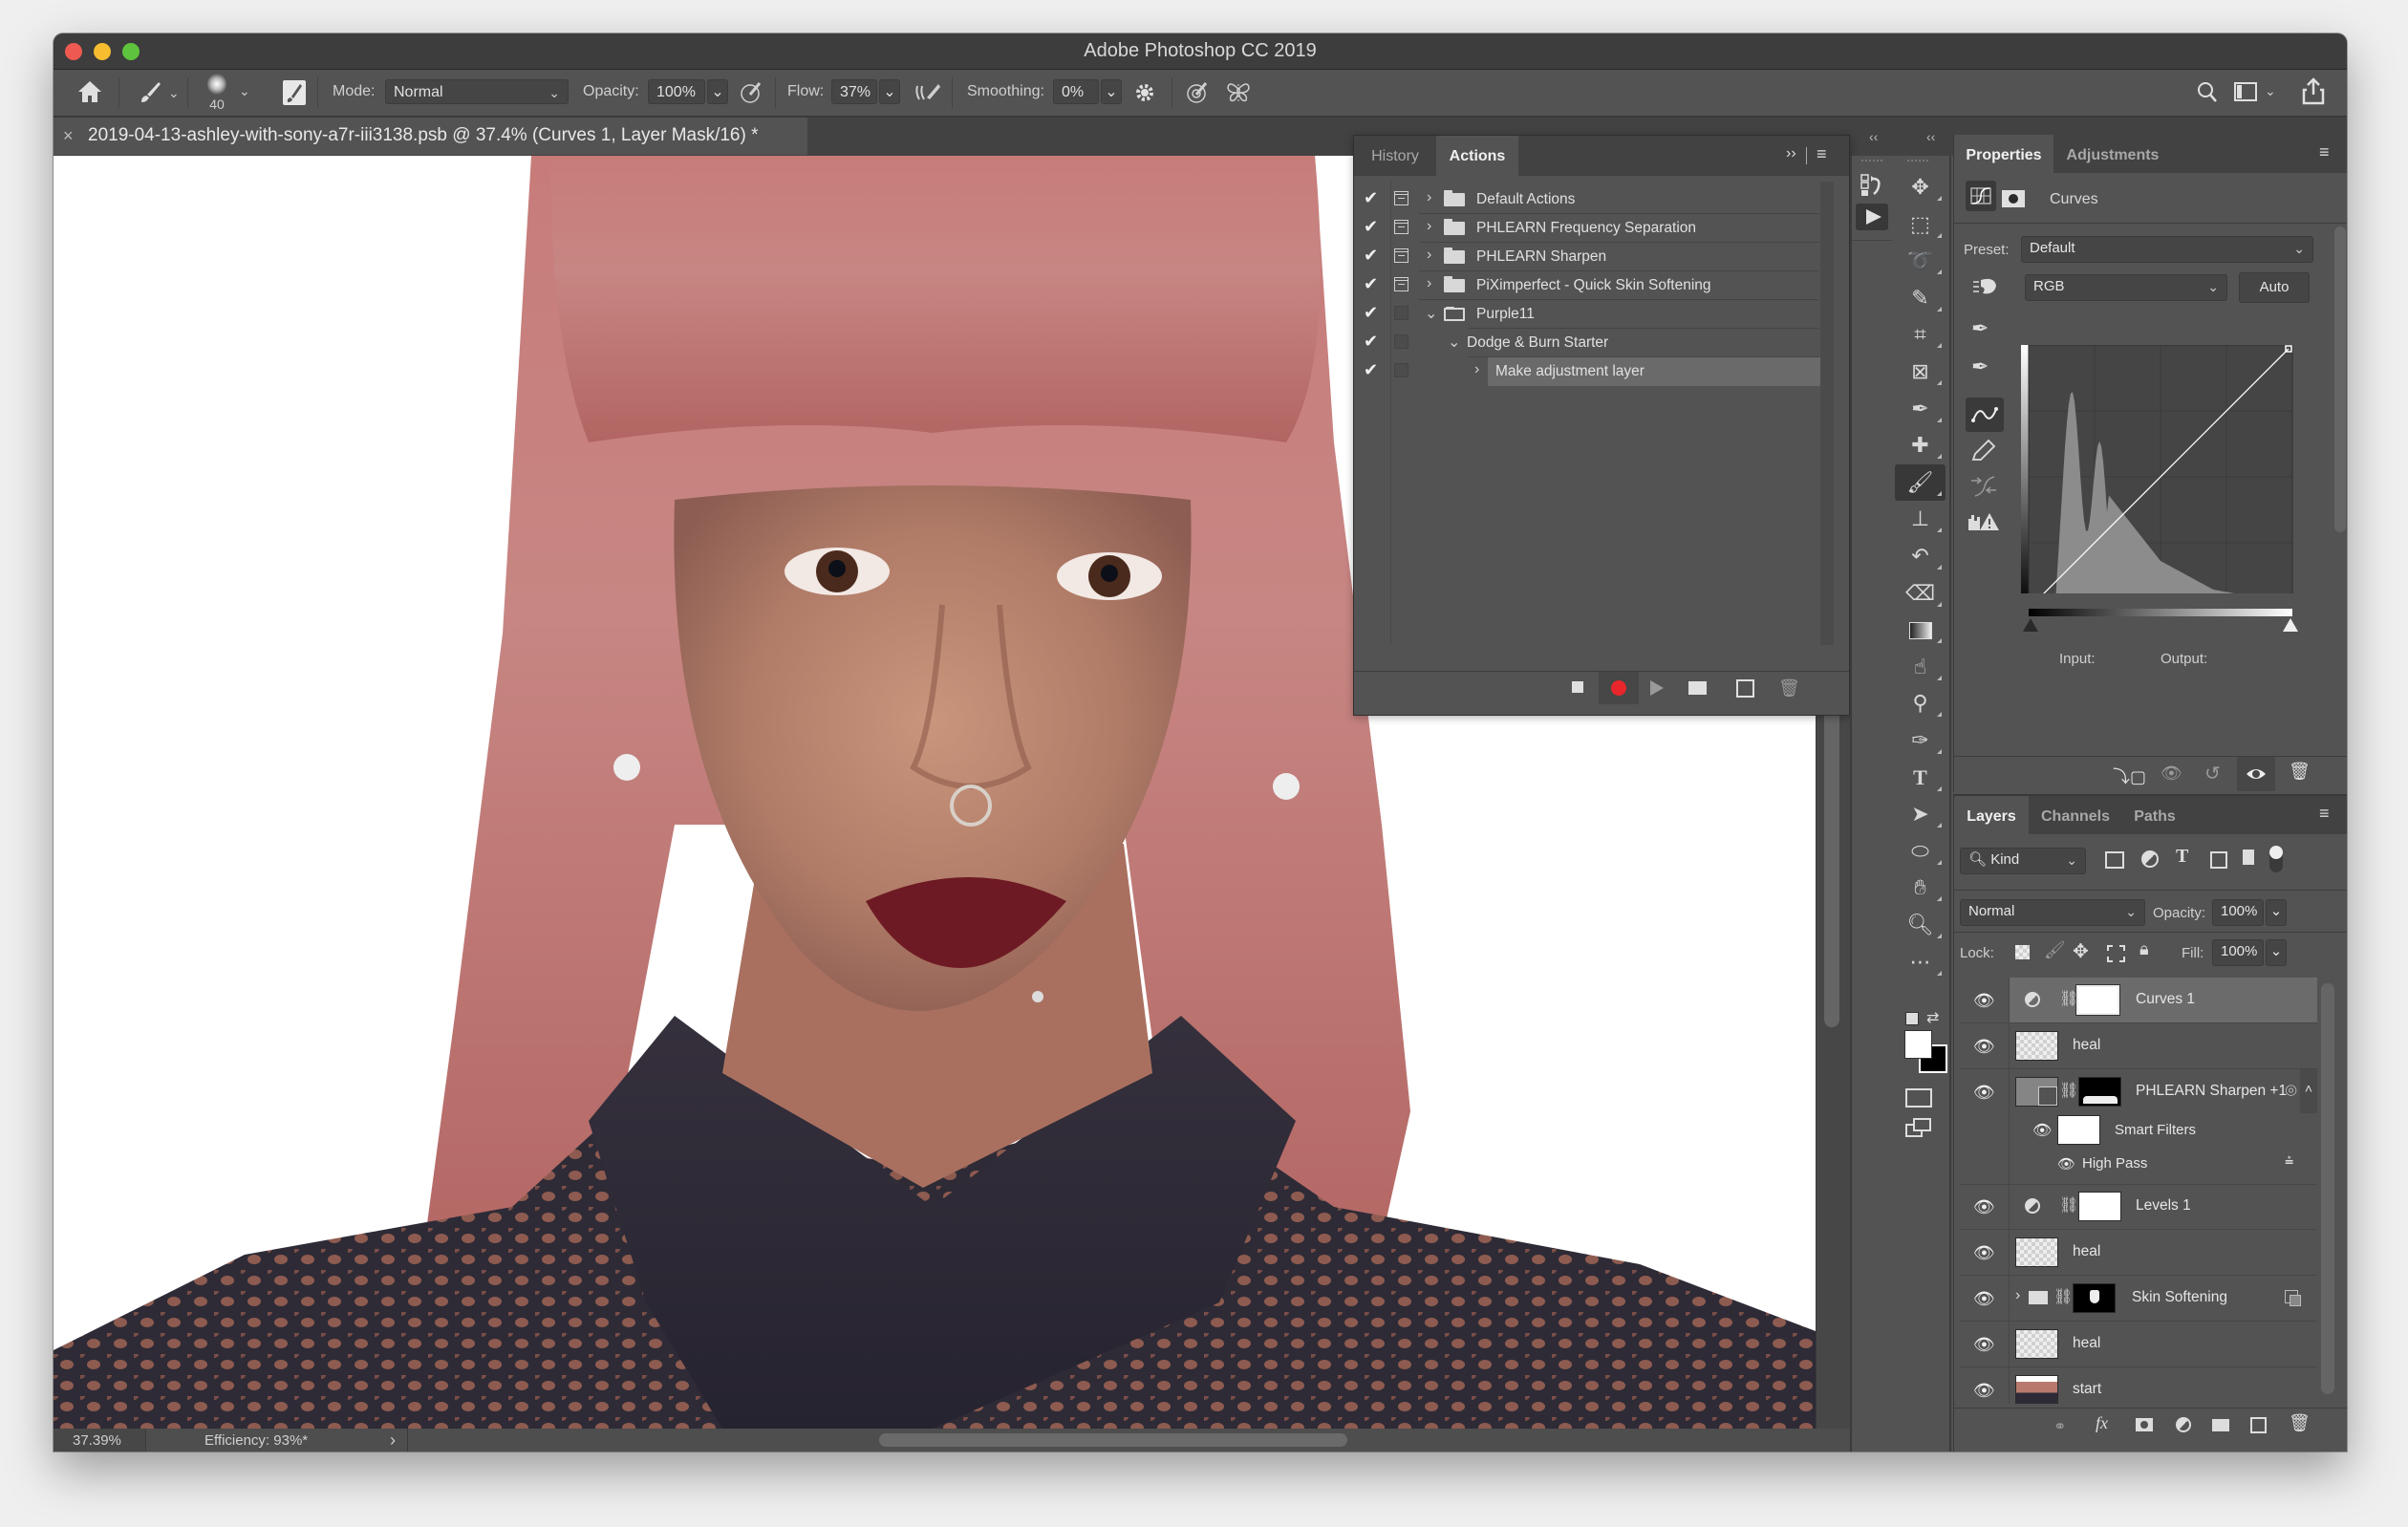  What do you see at coordinates (1597, 343) in the screenshot?
I see `action-dodge-burn-starter: ✔ ⌄ Dodge & Burn Starter` at bounding box center [1597, 343].